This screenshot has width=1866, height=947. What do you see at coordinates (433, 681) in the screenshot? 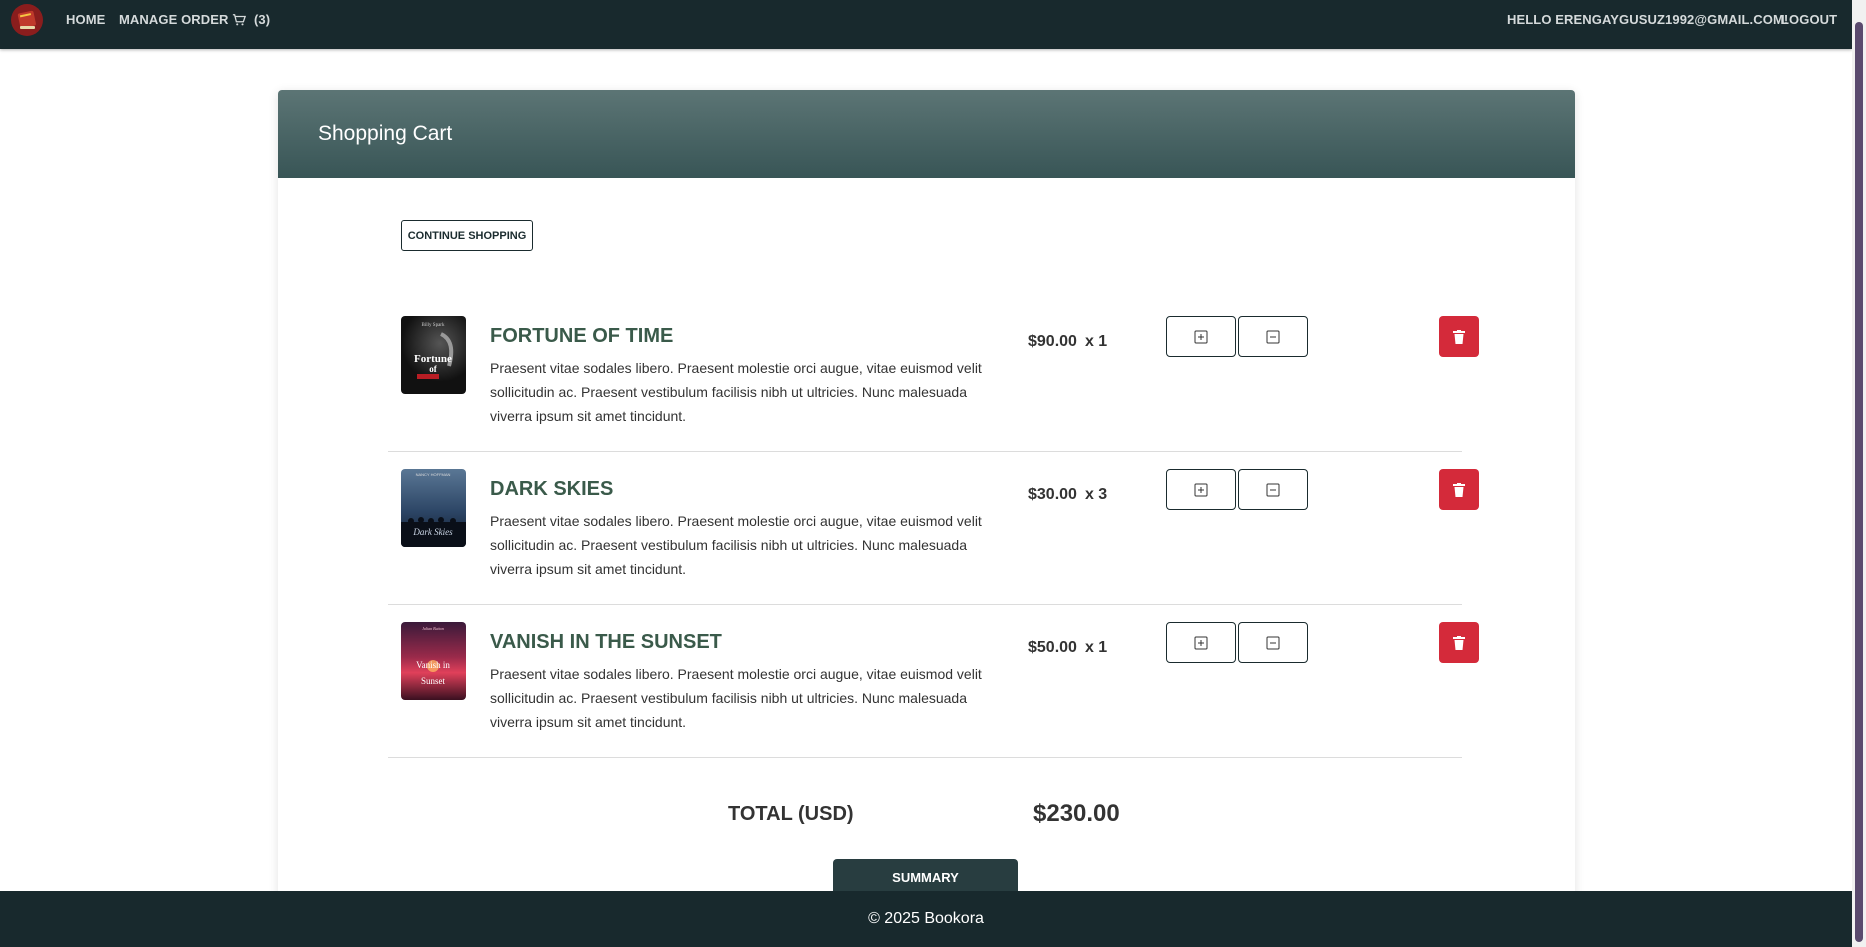
I see `svg-text: Sunset` at bounding box center [433, 681].